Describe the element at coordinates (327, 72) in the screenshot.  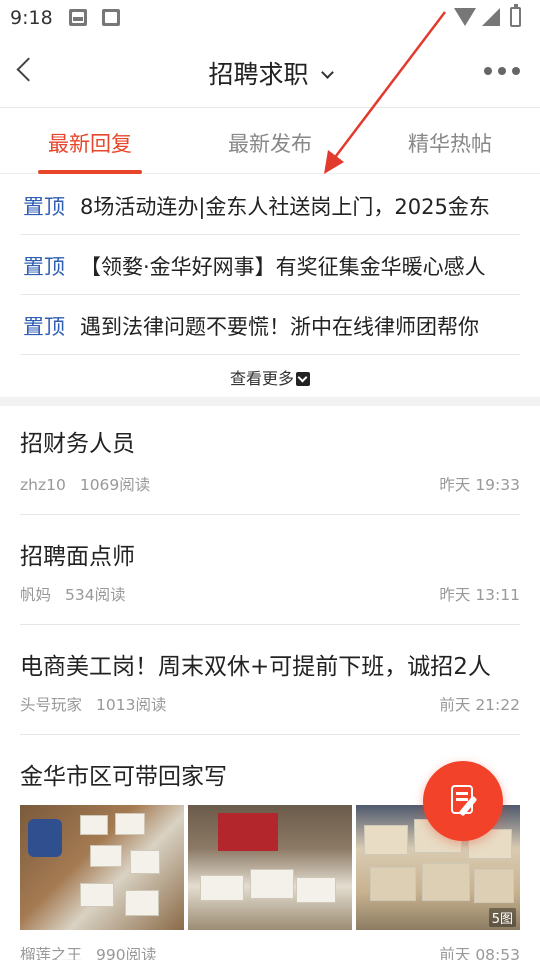
I see `chevron-down-icon` at that location.